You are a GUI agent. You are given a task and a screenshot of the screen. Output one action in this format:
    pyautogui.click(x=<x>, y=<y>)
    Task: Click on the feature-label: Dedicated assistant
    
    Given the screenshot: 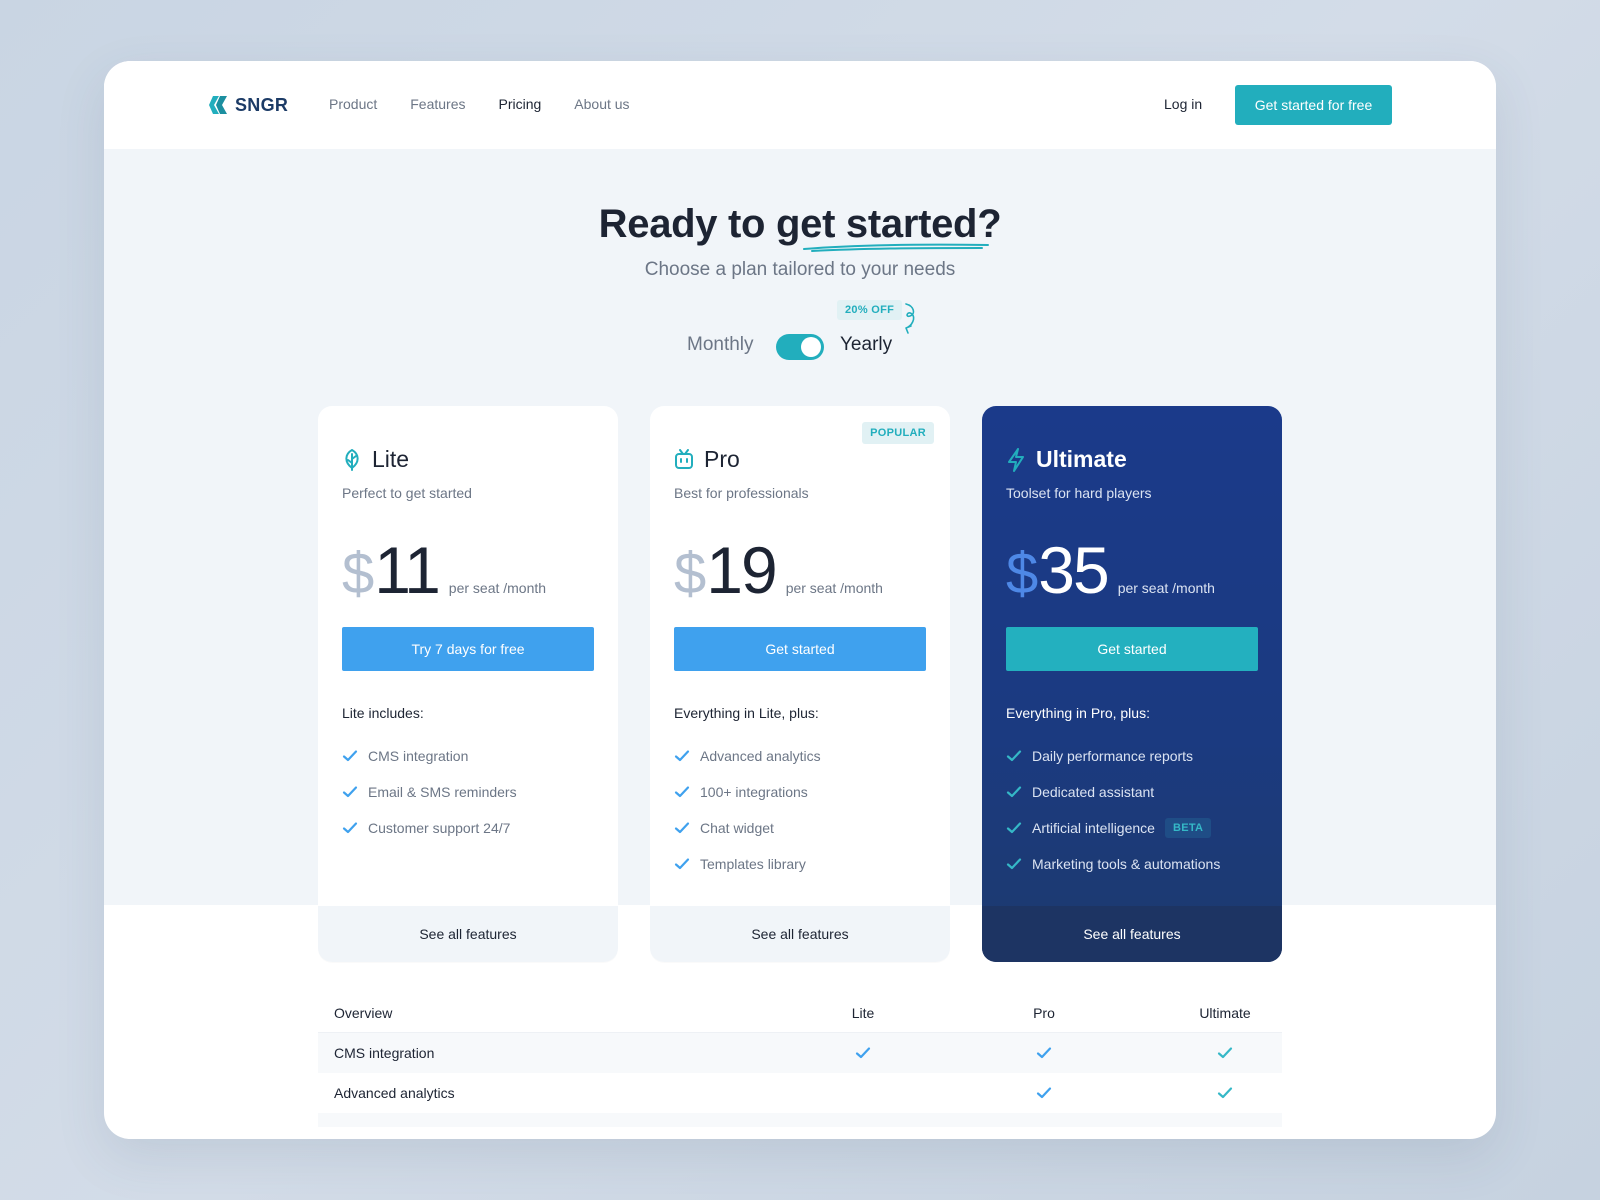 What is the action you would take?
    pyautogui.click(x=1093, y=792)
    